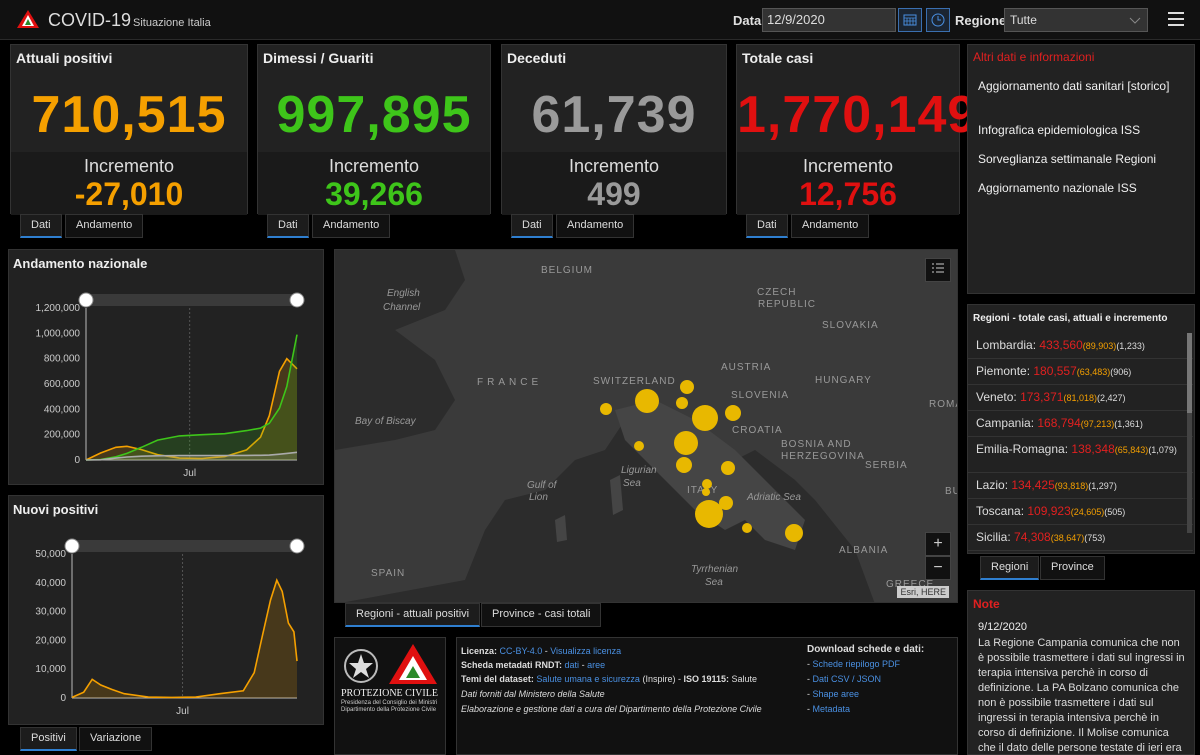  Describe the element at coordinates (48, 739) in the screenshot. I see `tab-positivi: Positivi` at that location.